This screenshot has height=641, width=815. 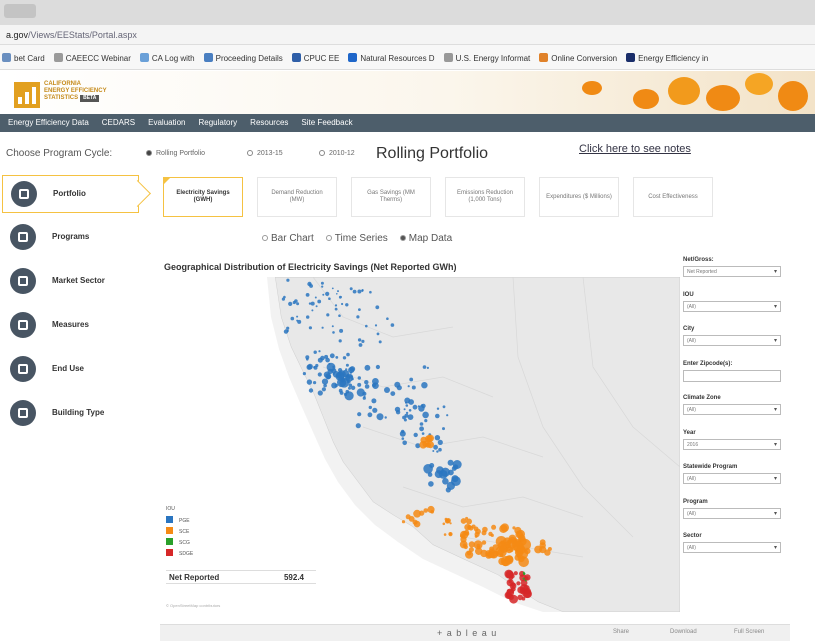 I want to click on cycle-radio-2010-12: 2010-12, so click(x=337, y=153).